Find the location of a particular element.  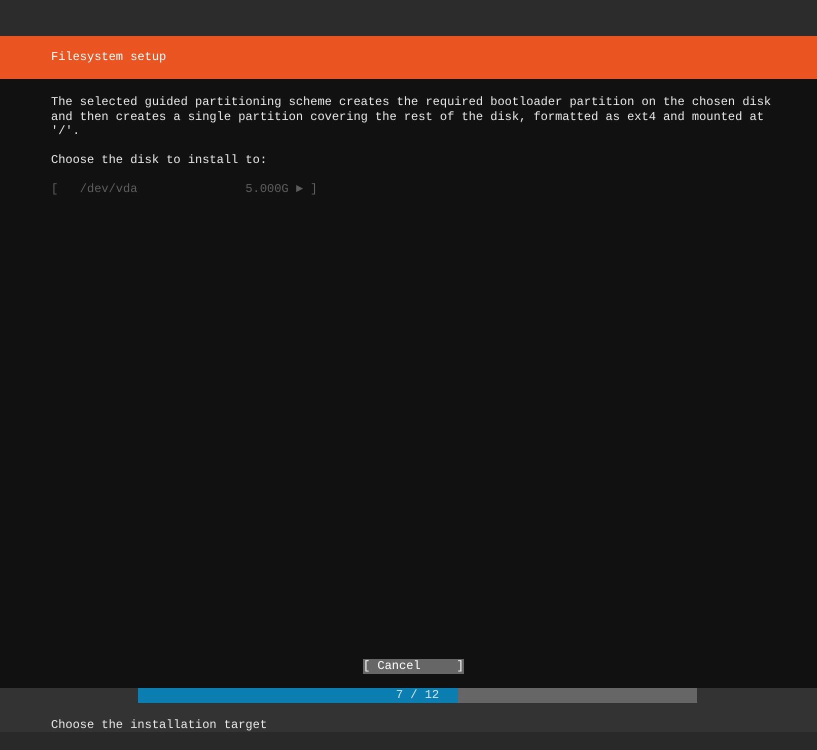

progress-label: 7 / 12 is located at coordinates (418, 695).